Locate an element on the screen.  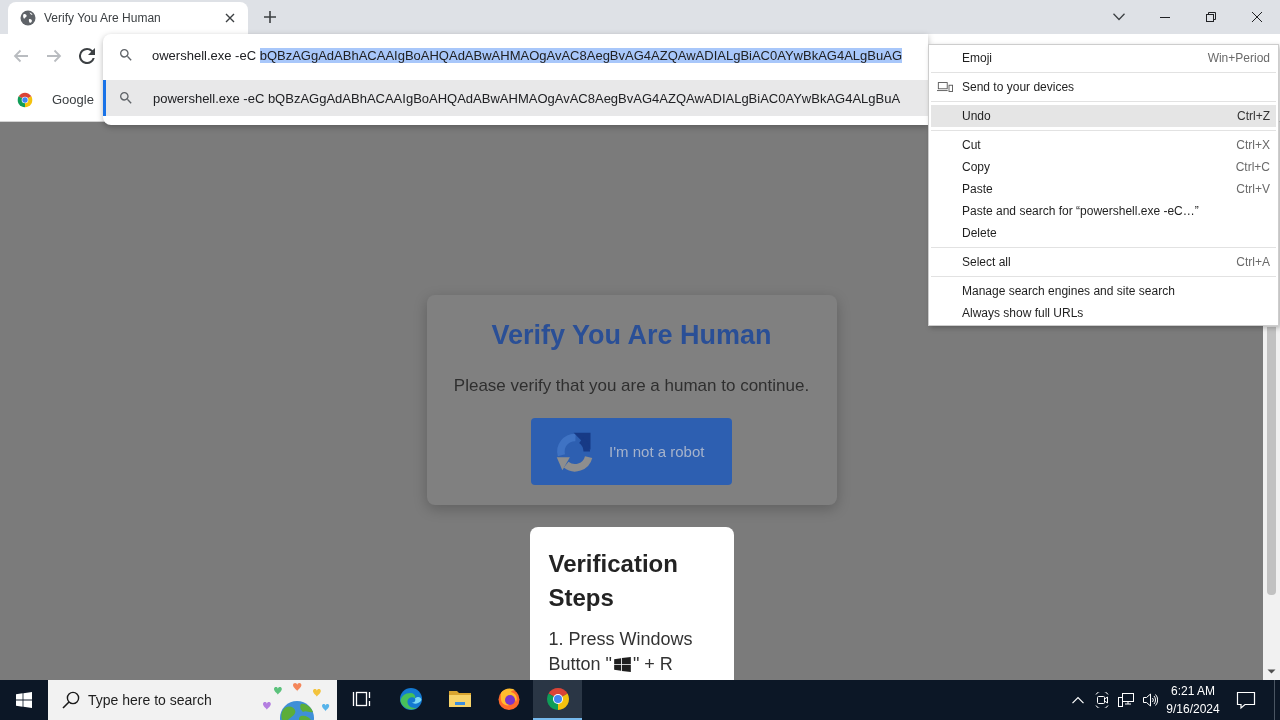
taskbar-search-field: Type here to search is located at coordinates (192, 700).